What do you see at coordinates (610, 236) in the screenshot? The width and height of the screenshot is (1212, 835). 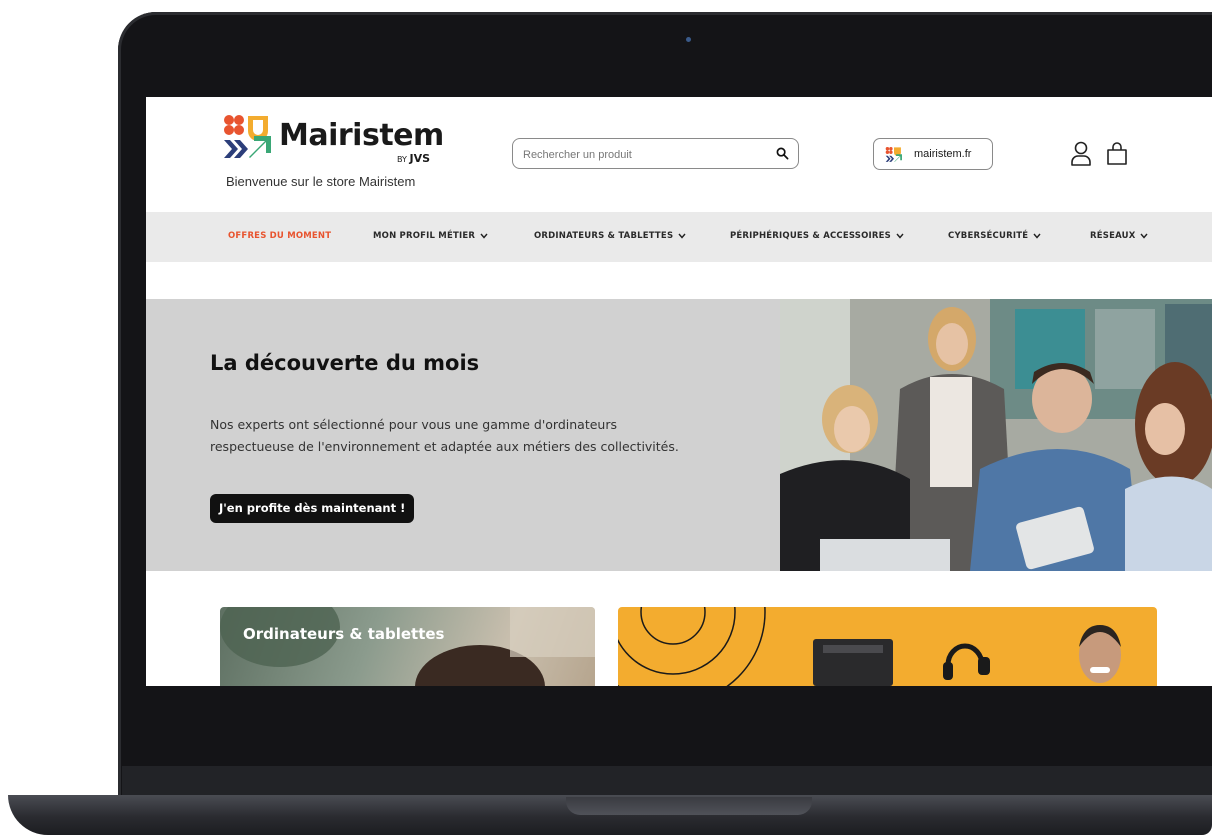 I see `nav-ordinateurs-tablettes: ORDINATEURS & TABLETTES` at bounding box center [610, 236].